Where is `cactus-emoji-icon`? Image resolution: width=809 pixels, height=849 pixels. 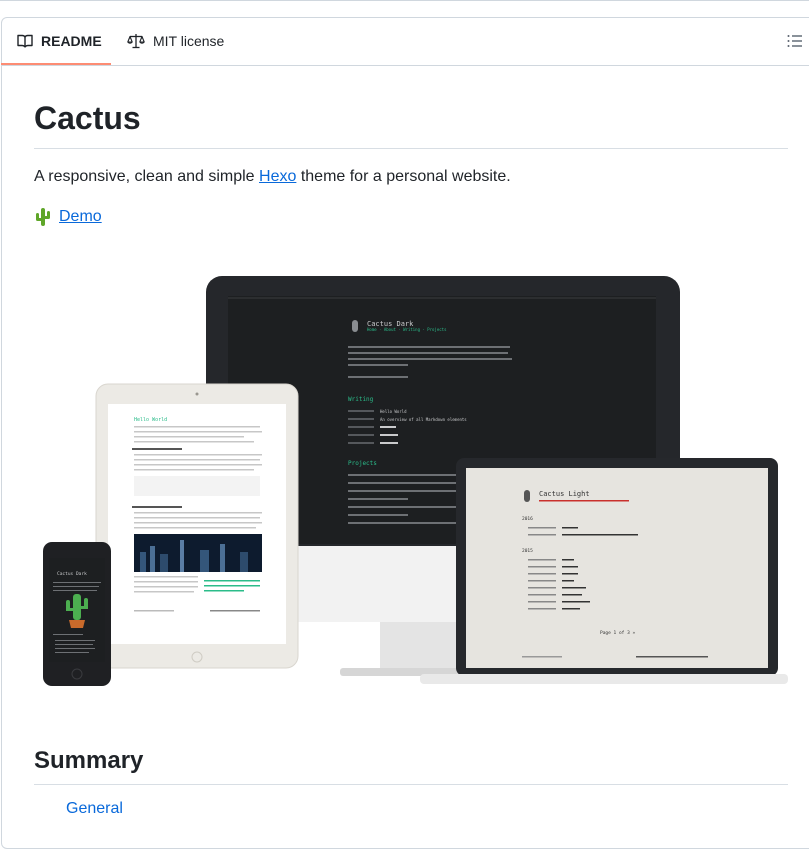 cactus-emoji-icon is located at coordinates (43, 217).